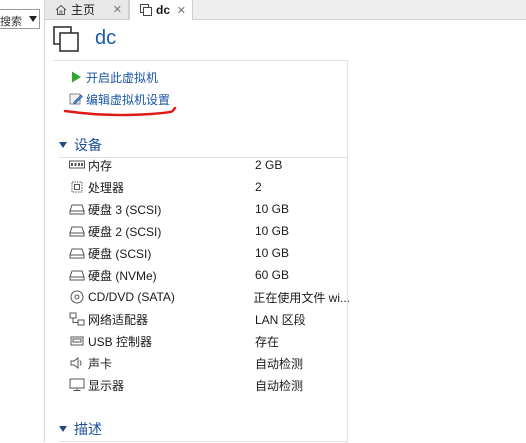 This screenshot has height=443, width=526. What do you see at coordinates (209, 253) in the screenshot?
I see `device-row-hard-disk-scsi: 硬盘 (SCSI) 10 GB` at bounding box center [209, 253].